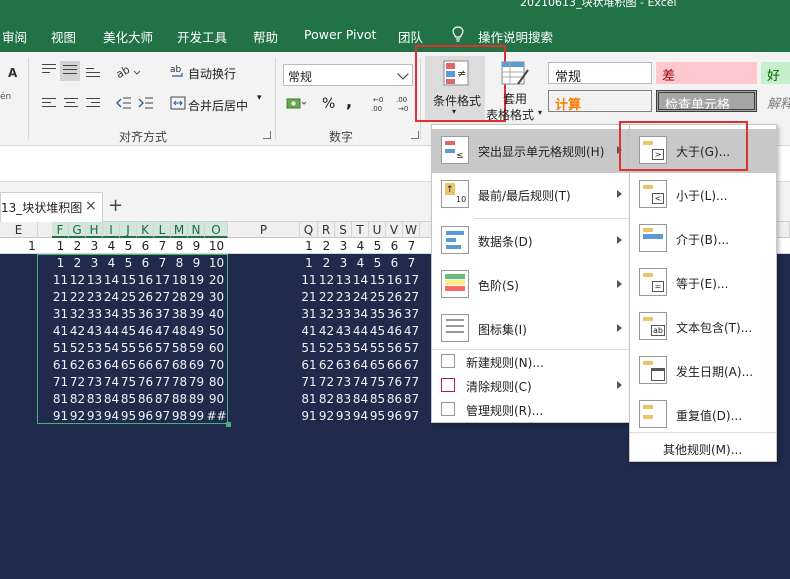  I want to click on grid-cell: 5, so click(377, 263).